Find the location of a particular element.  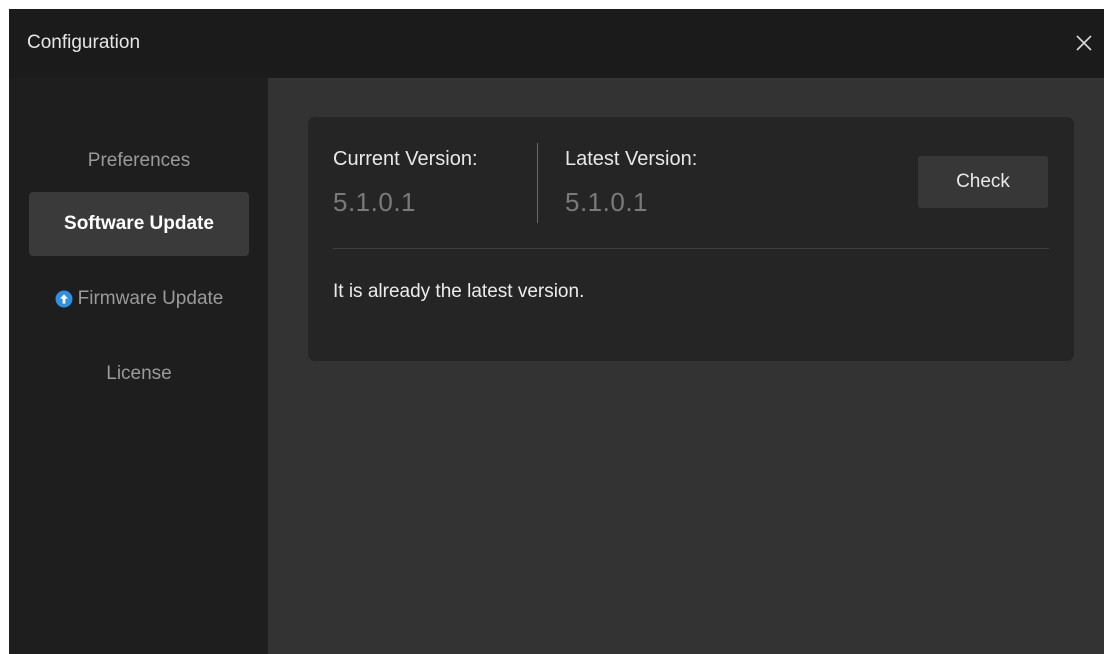

sidebar-item-label: License is located at coordinates (139, 373).